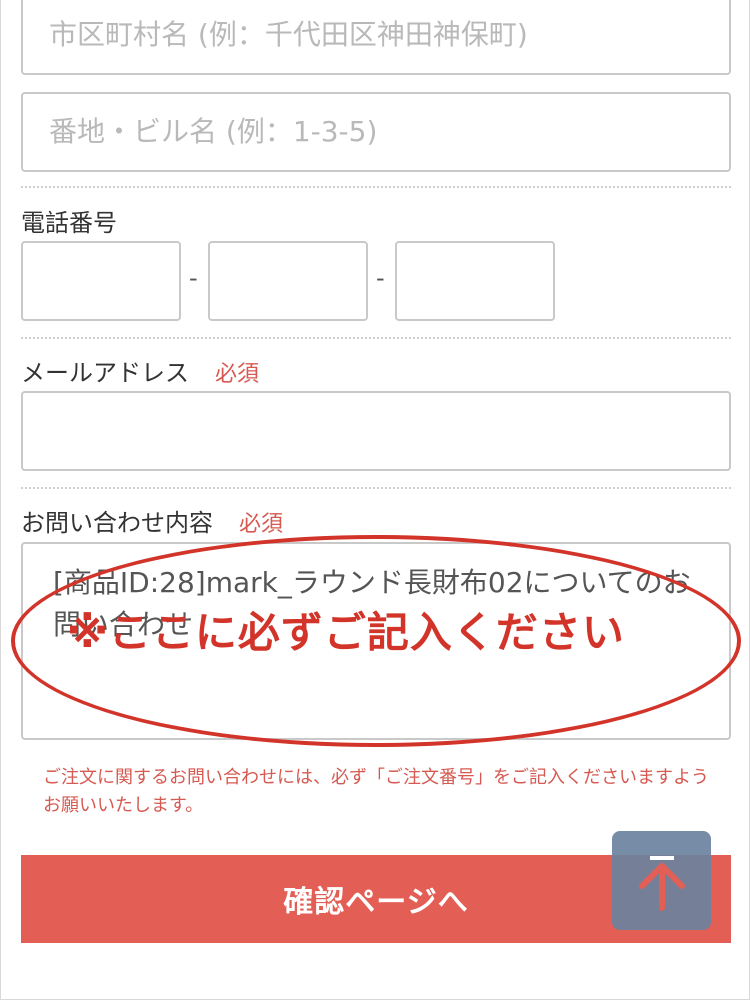 The width and height of the screenshot is (750, 1000). What do you see at coordinates (372, 603) in the screenshot?
I see `inquiry-textarea-value: [商品ID:28]mark_ラウンド長財布02についてのお問い合わせ` at bounding box center [372, 603].